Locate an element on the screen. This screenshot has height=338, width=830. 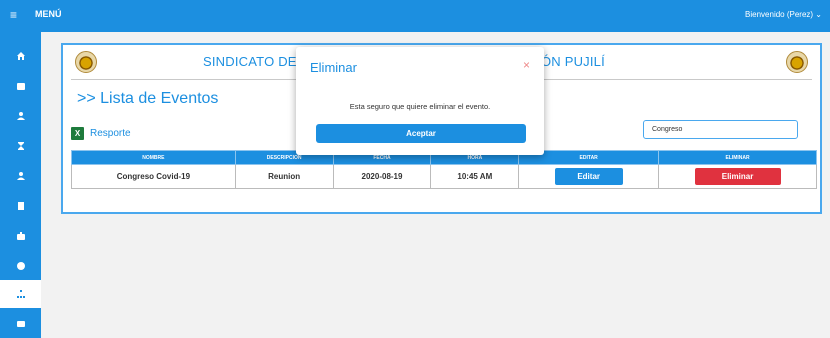
column-header: NOMBRE is located at coordinates (153, 157).